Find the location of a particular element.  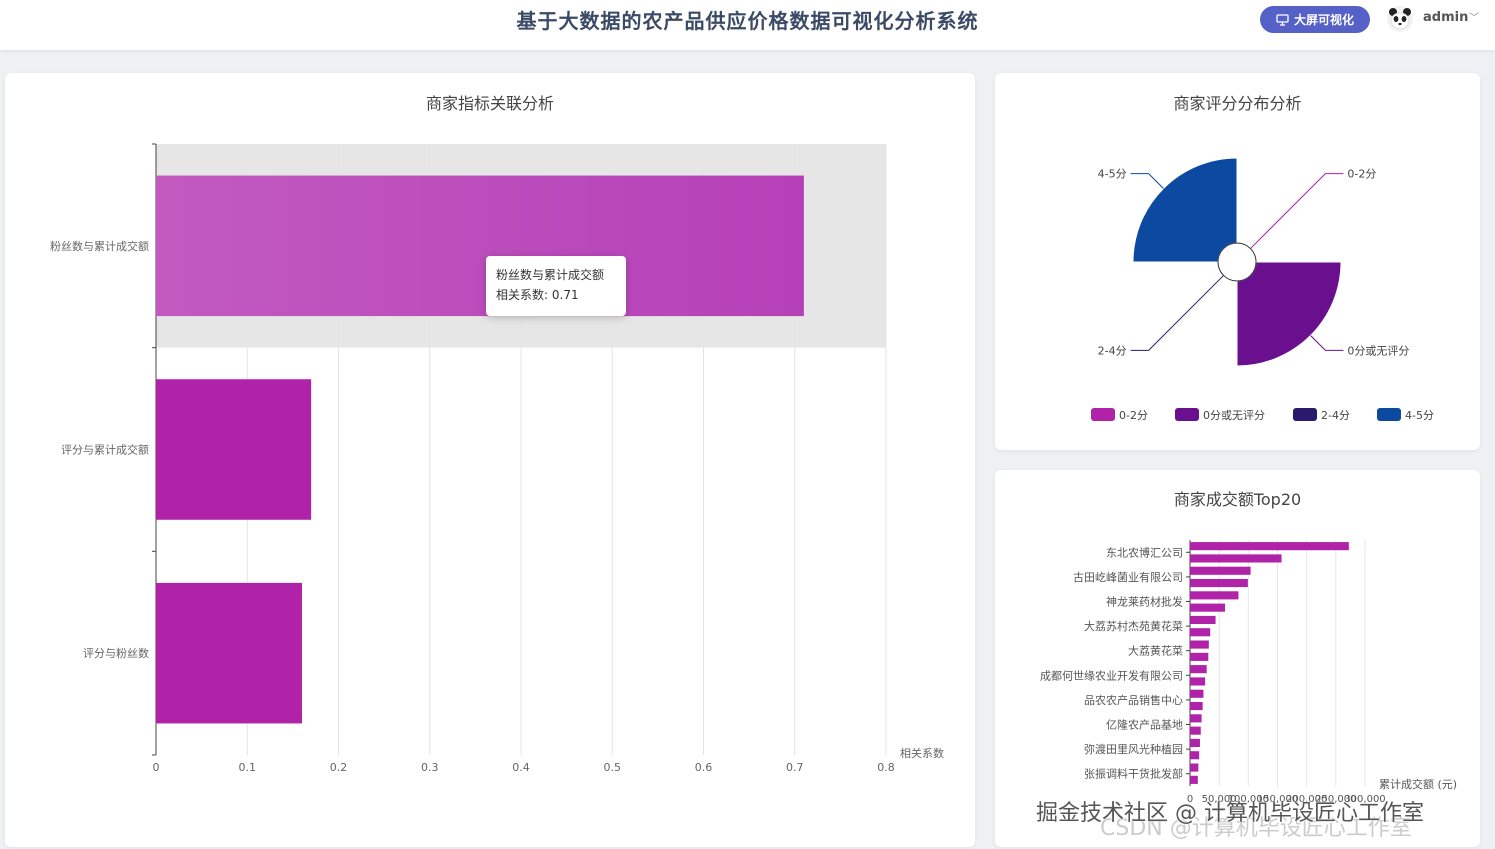

x-tick-label: 0.5 is located at coordinates (613, 767).